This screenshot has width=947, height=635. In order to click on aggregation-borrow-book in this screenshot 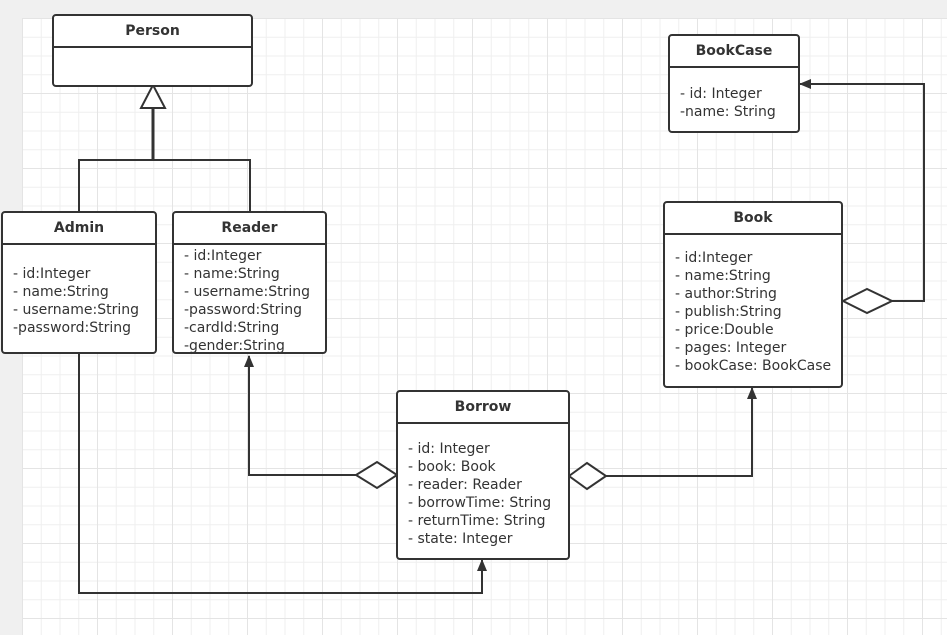, I will do `click(662, 439)`.